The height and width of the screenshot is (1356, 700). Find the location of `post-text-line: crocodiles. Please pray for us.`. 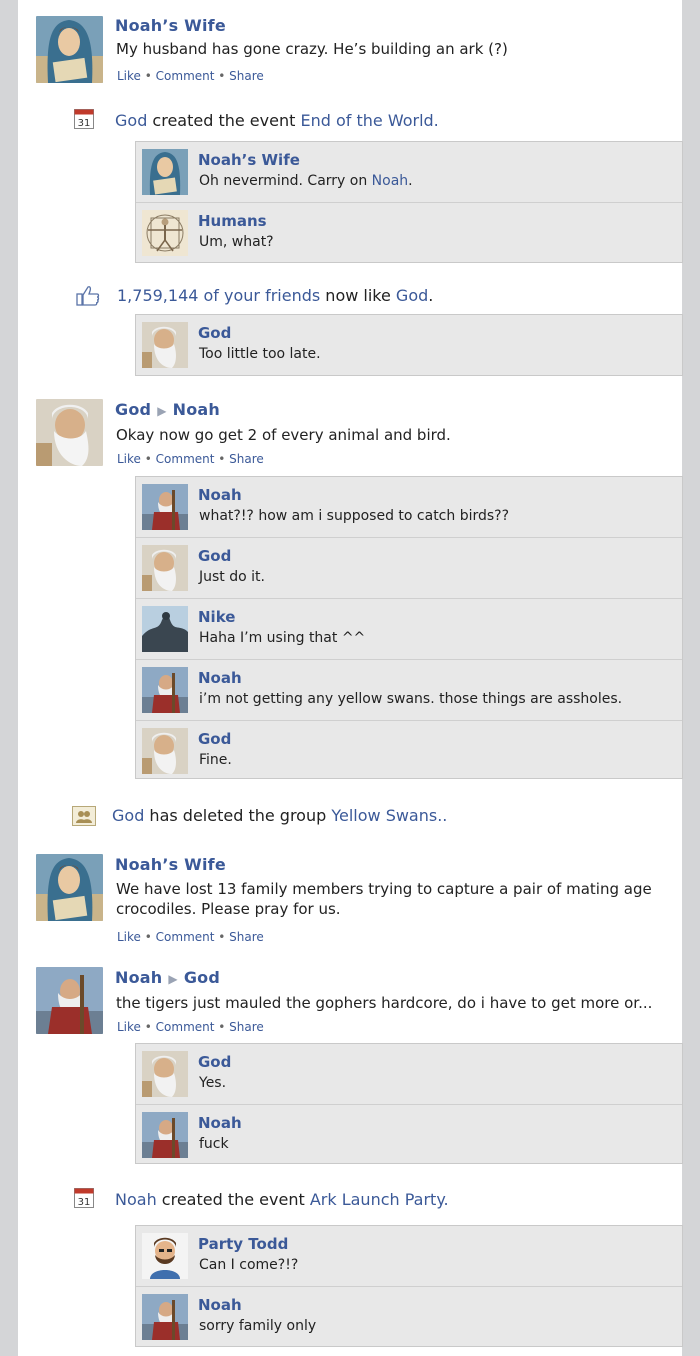

post-text-line: crocodiles. Please pray for us. is located at coordinates (228, 909).